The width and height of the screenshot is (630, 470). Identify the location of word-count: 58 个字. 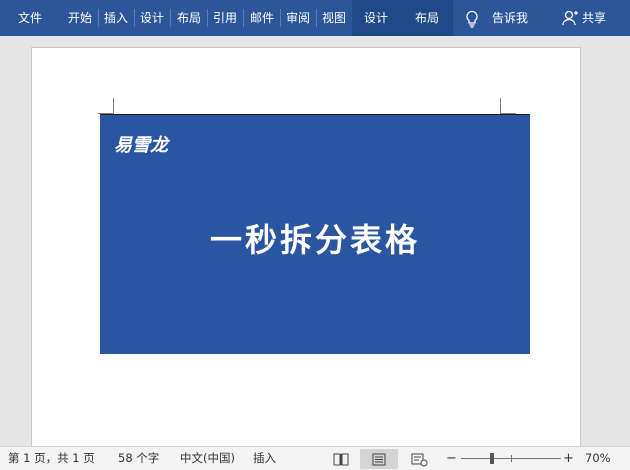
(138, 458).